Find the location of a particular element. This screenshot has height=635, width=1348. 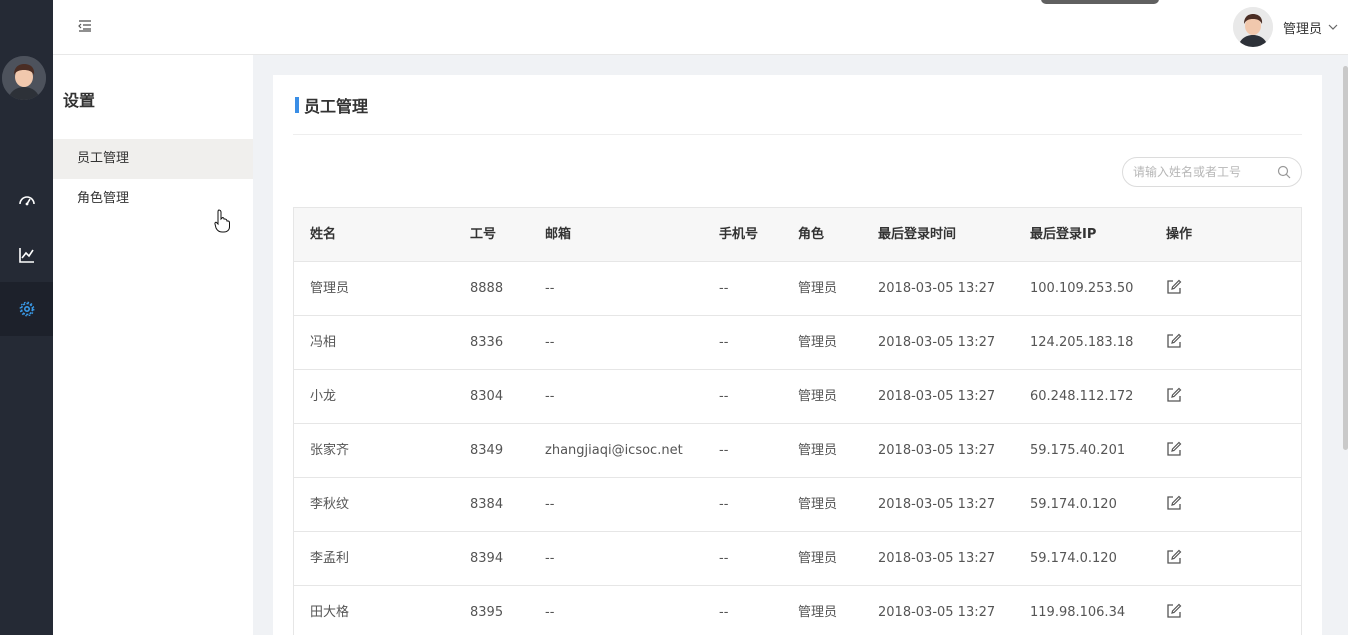

dashboard-icon is located at coordinates (26, 201).